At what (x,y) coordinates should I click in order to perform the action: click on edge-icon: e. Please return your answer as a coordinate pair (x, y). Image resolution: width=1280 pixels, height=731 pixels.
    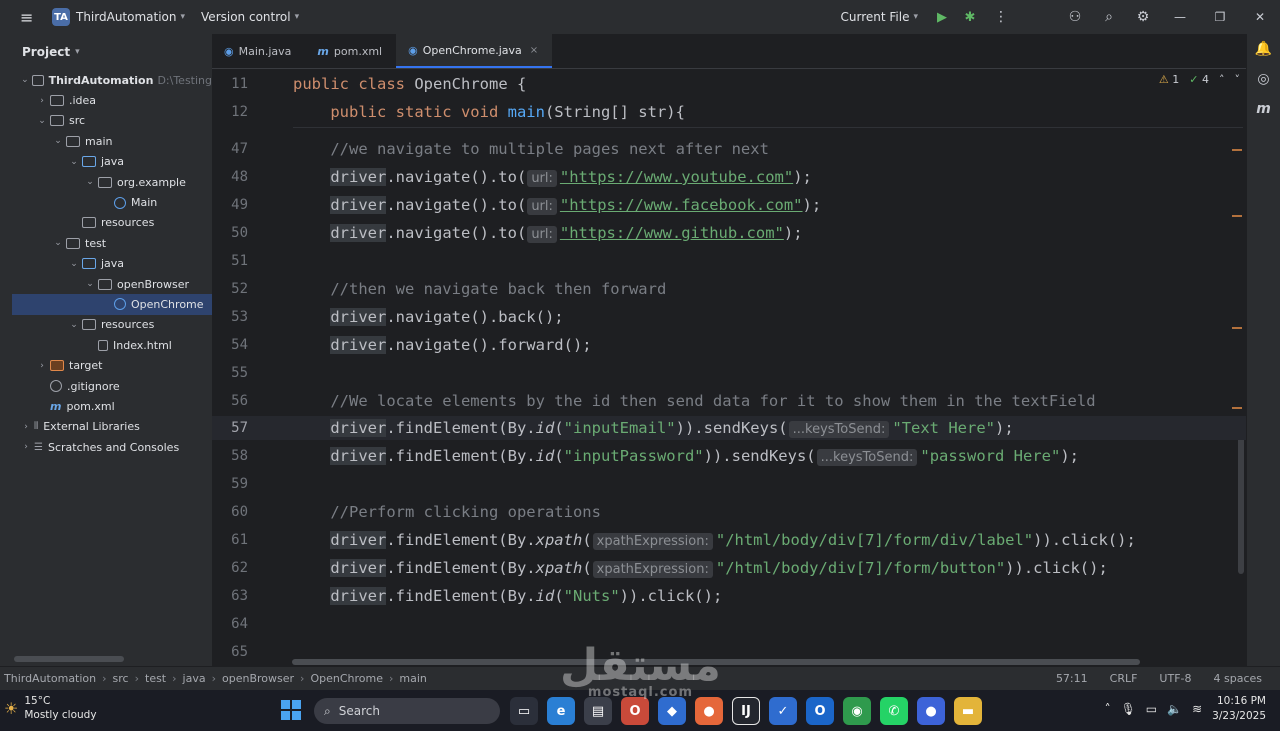
    Looking at the image, I should click on (561, 711).